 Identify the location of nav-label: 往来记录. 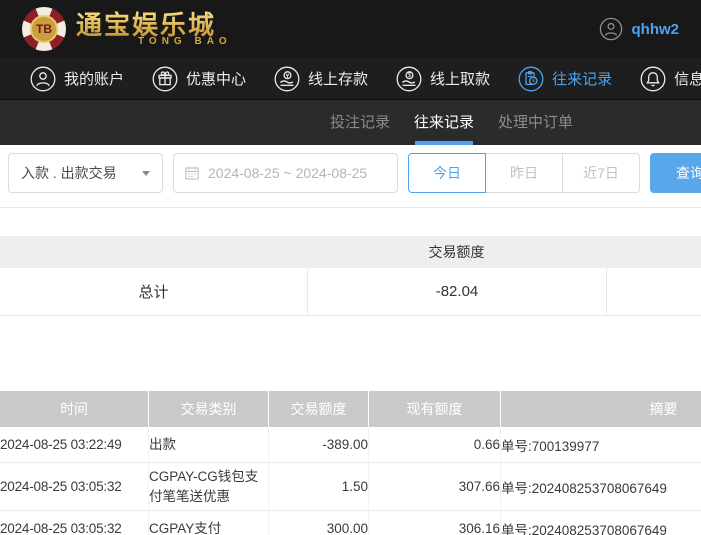
(582, 79).